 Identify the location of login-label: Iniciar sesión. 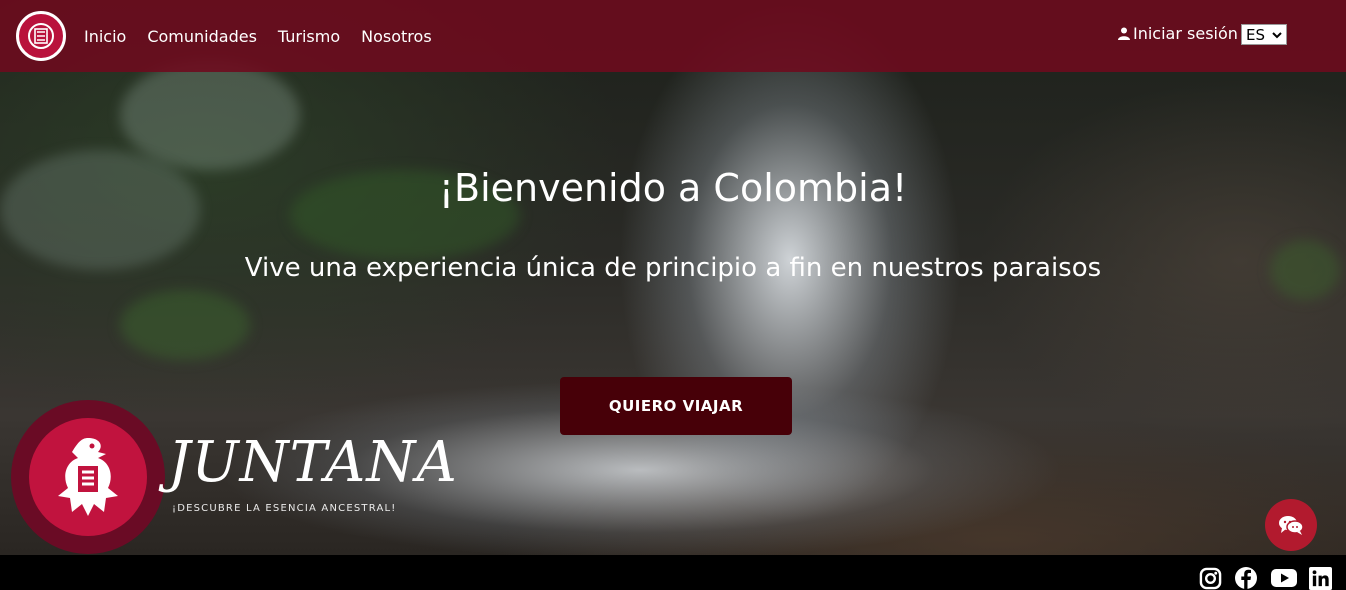
(1185, 33).